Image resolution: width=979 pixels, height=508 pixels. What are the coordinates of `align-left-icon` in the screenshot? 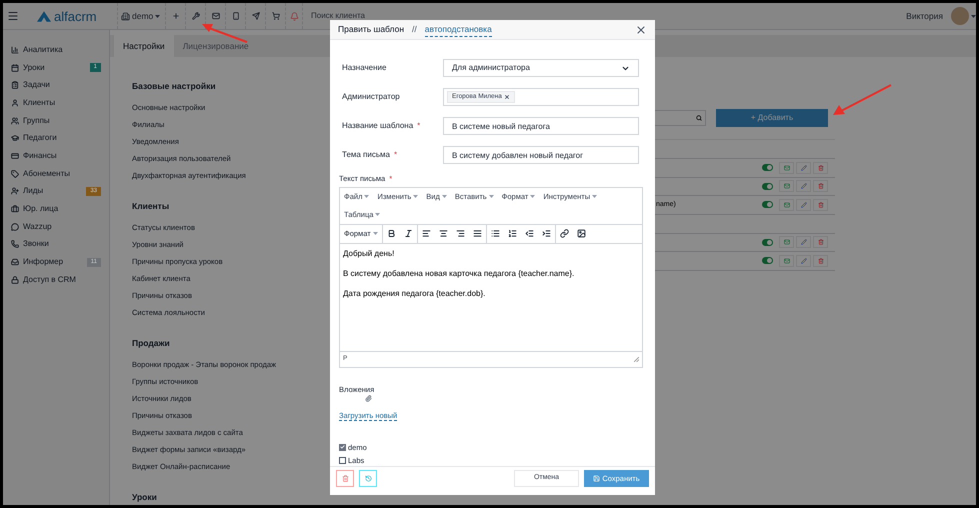 It's located at (426, 233).